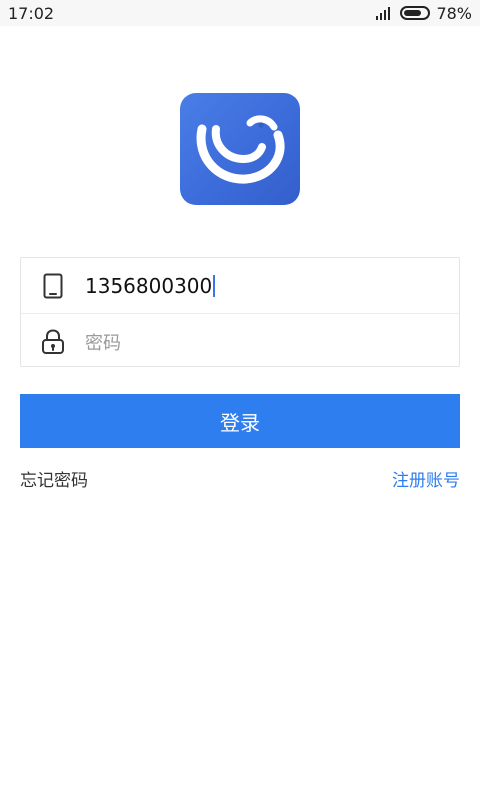  I want to click on signal-icon, so click(385, 13).